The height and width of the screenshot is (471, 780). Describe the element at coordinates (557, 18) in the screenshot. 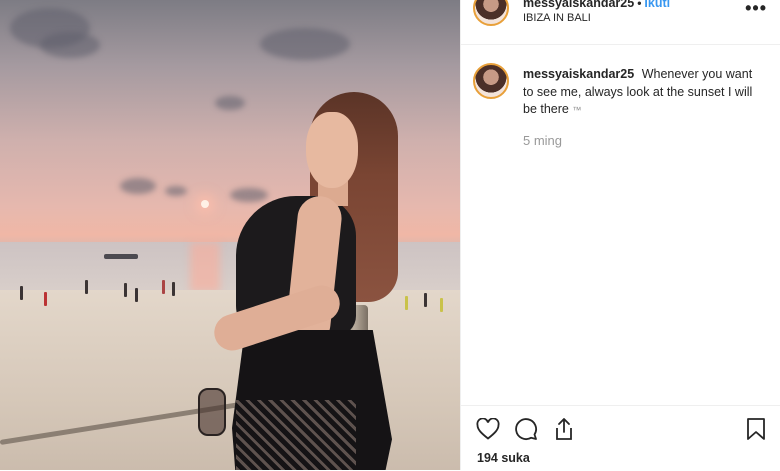

I see `location-link: IBIZA IN BALI` at that location.